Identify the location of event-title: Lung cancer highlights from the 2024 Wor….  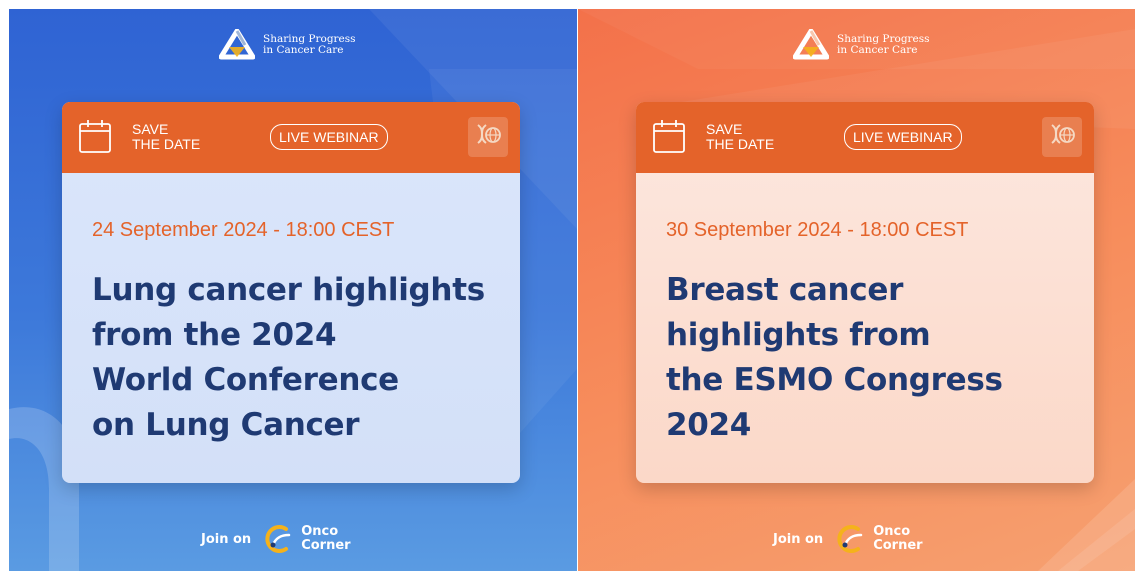
(302, 358).